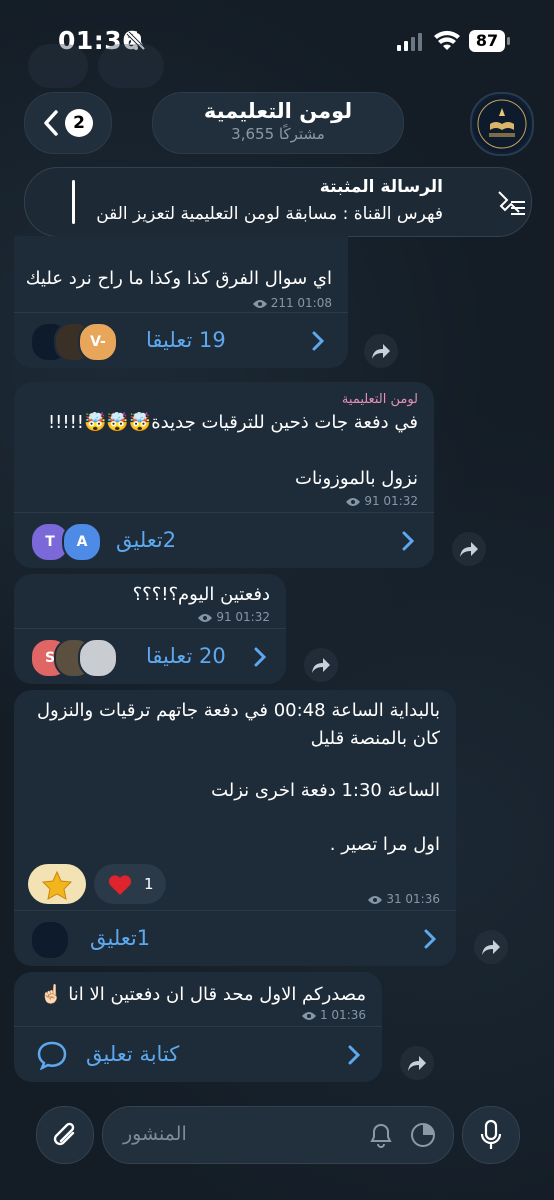 The width and height of the screenshot is (554, 1200). What do you see at coordinates (52, 1055) in the screenshot?
I see `comment-bubble-icon` at bounding box center [52, 1055].